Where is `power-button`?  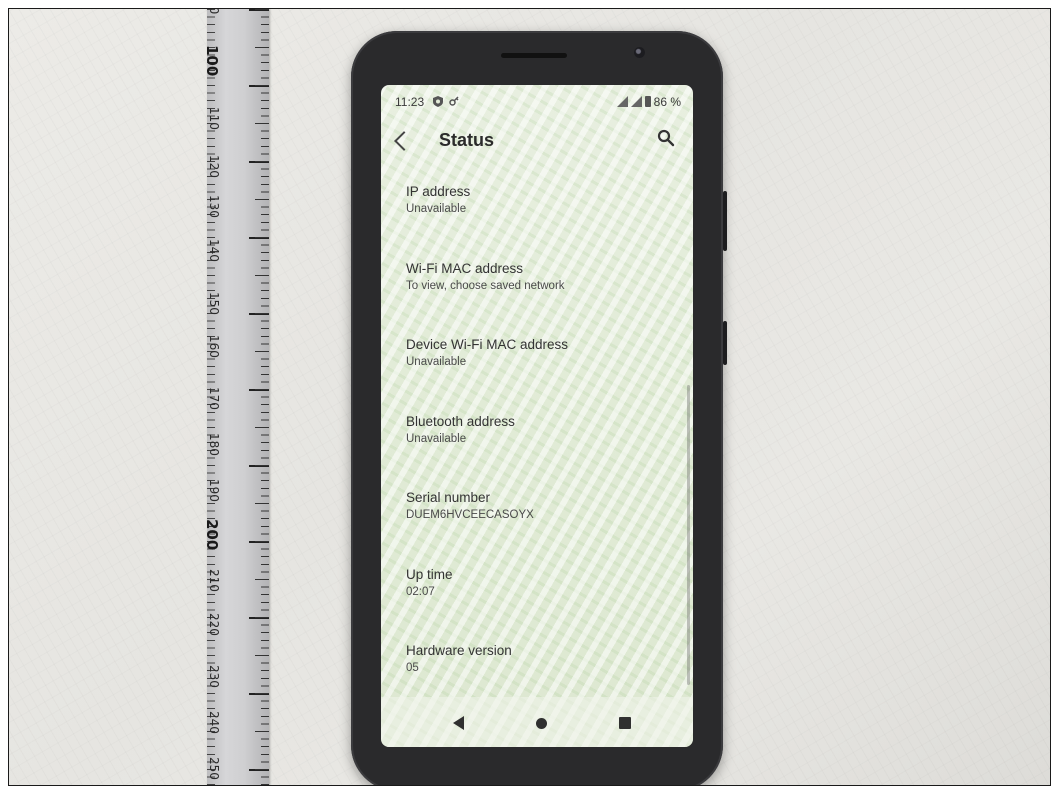
power-button is located at coordinates (725, 343).